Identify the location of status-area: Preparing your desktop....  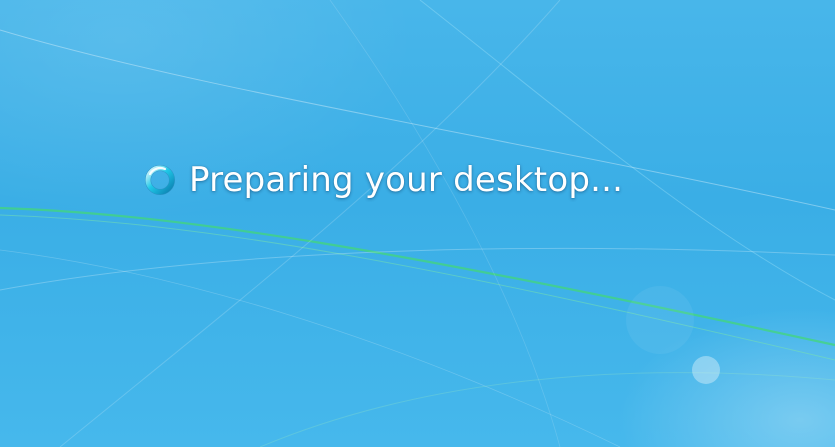
(383, 180).